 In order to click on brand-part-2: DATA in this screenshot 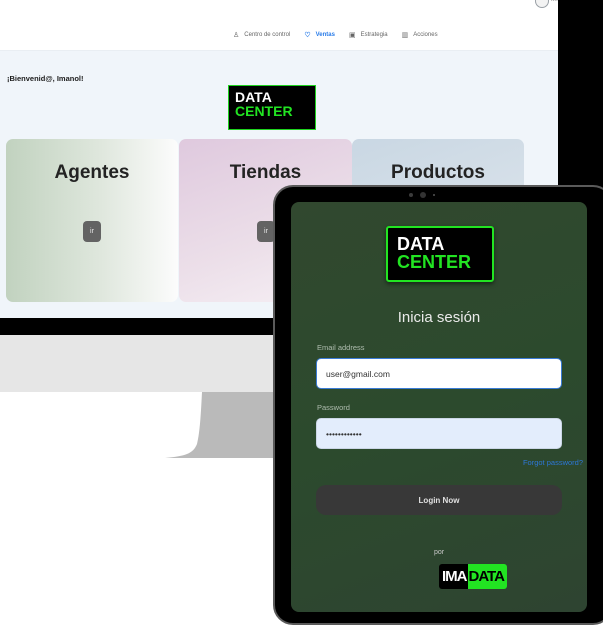, I will do `click(487, 576)`.